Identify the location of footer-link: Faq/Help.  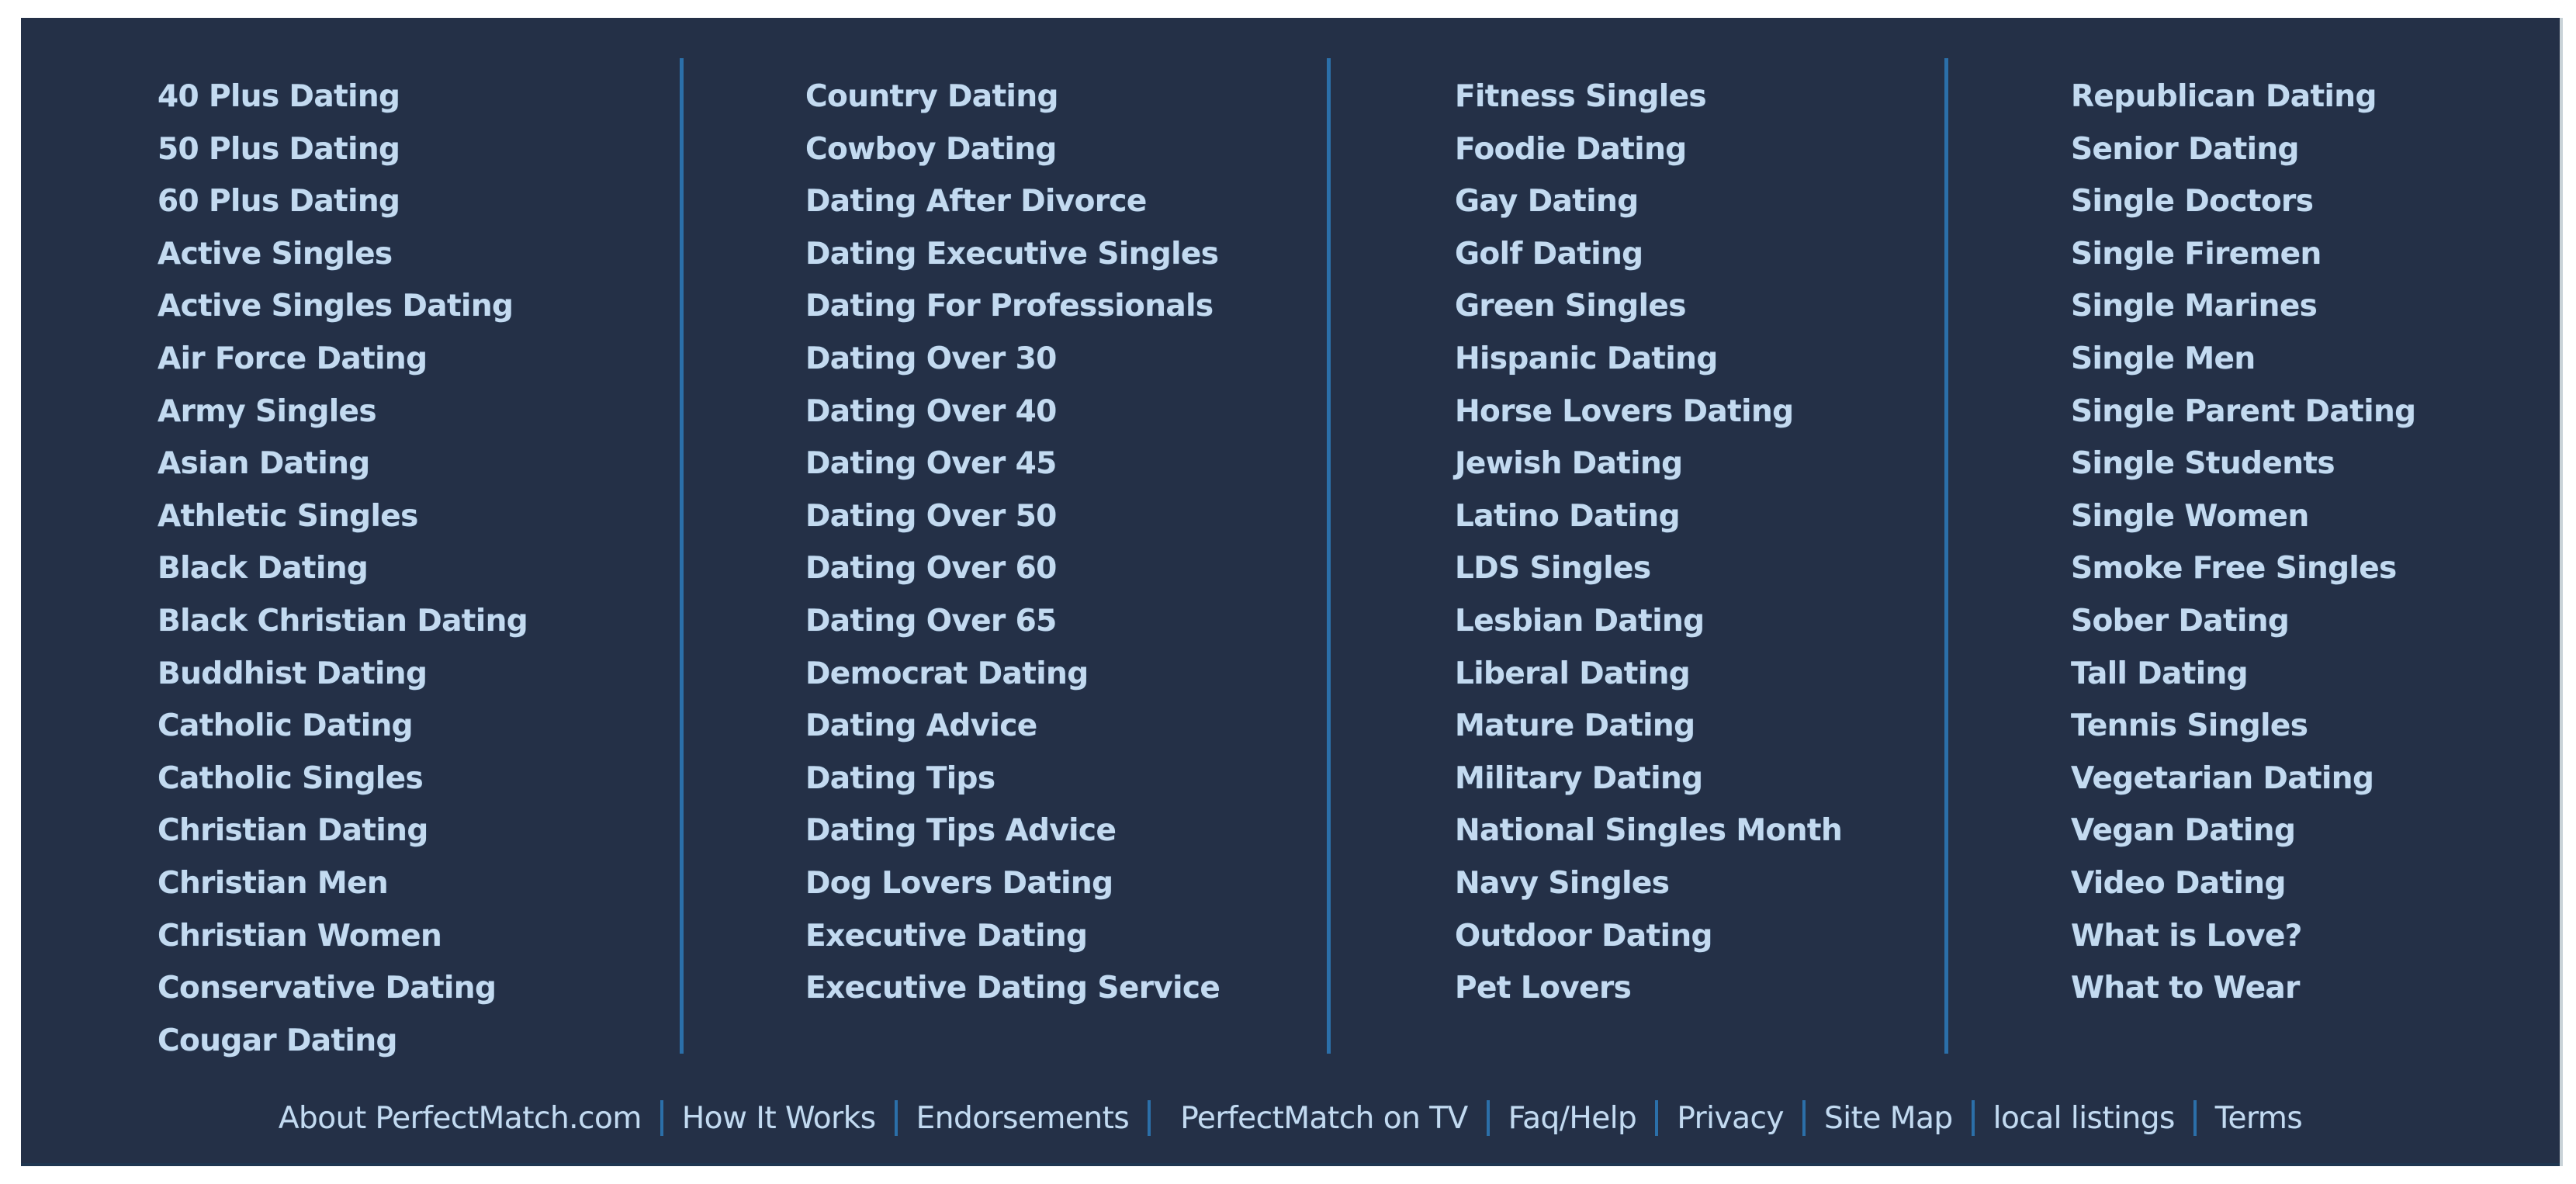
(1572, 1118).